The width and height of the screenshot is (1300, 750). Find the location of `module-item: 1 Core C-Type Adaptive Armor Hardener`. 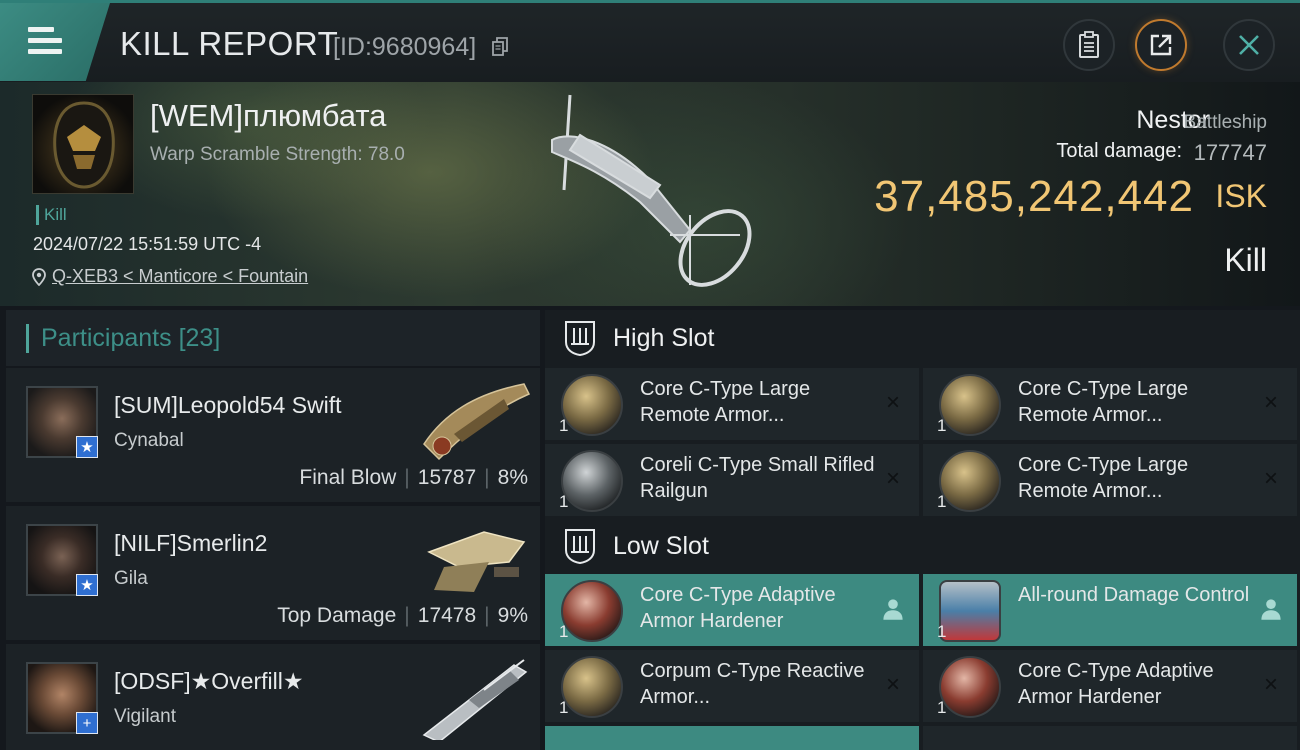

module-item: 1 Core C-Type Adaptive Armor Hardener is located at coordinates (732, 610).